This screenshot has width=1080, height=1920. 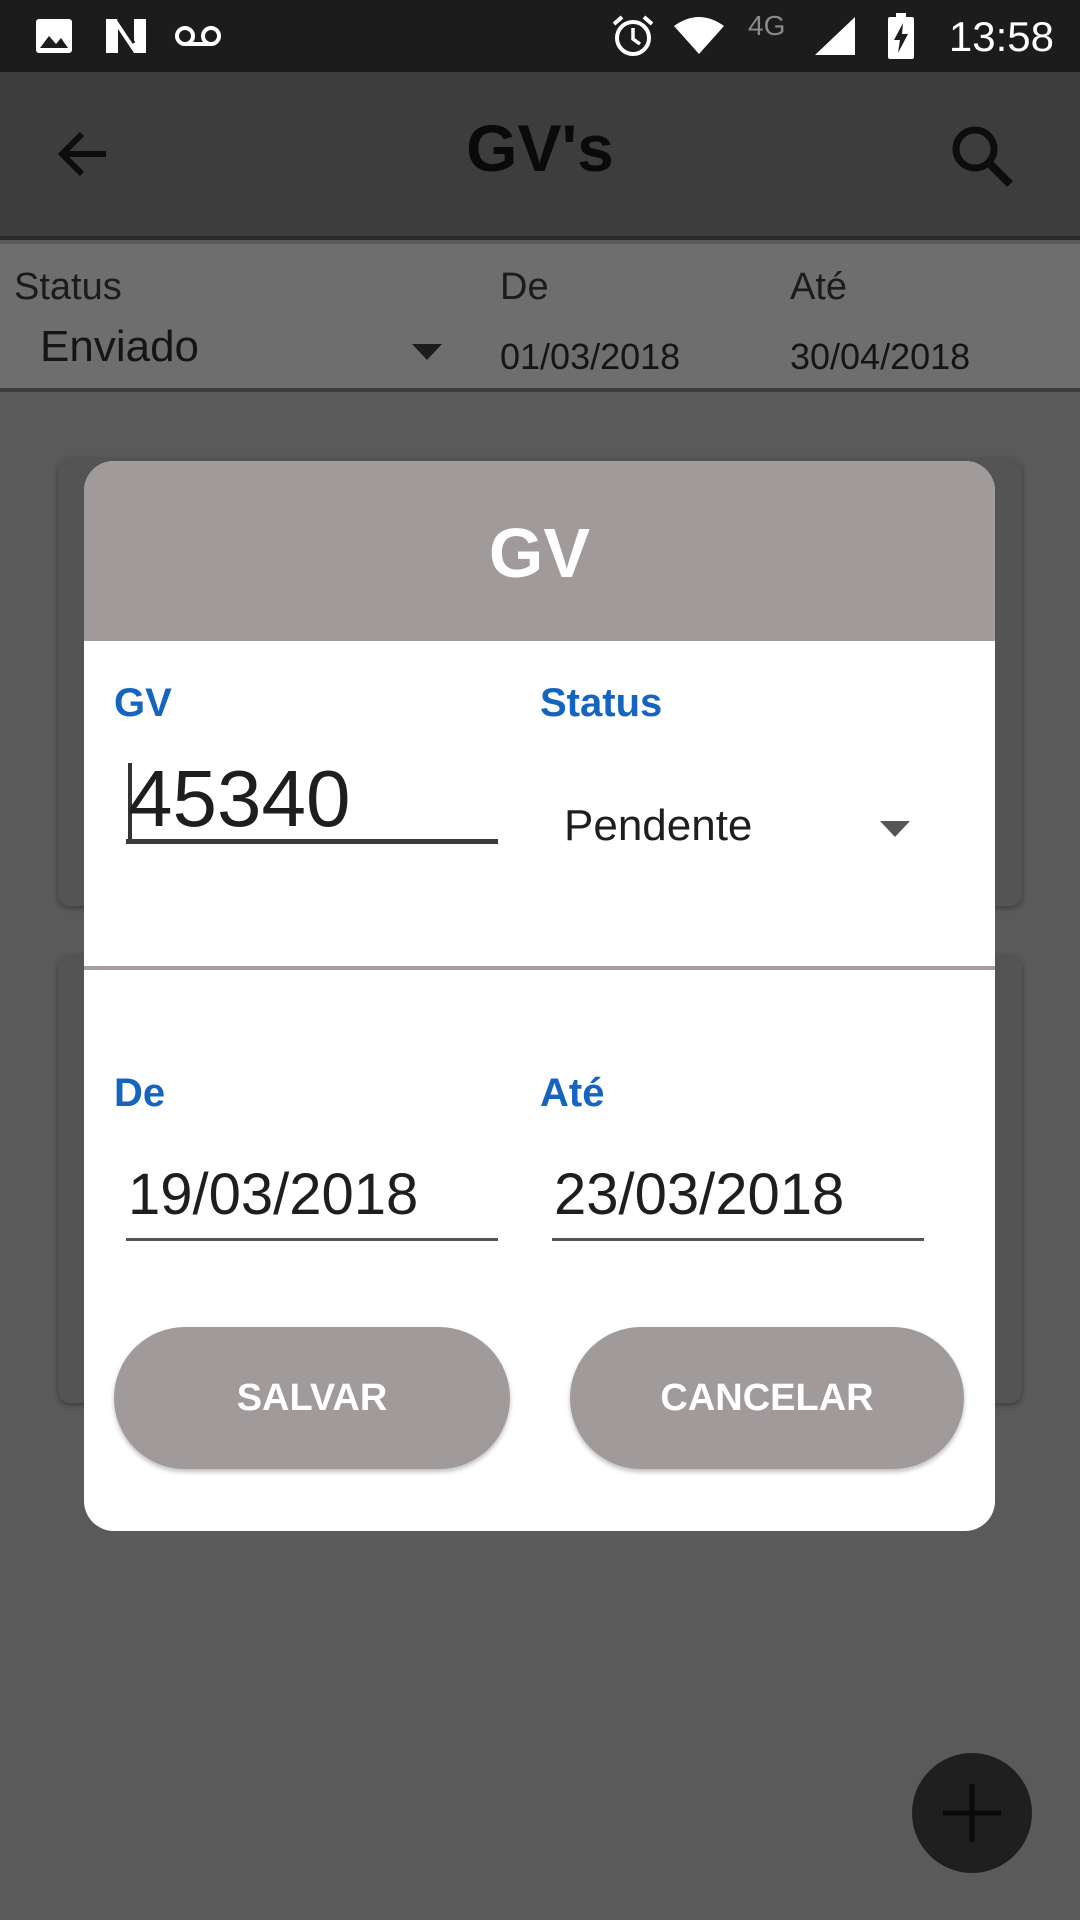 What do you see at coordinates (590, 357) in the screenshot?
I see `filter-from-date: 01/03/2018` at bounding box center [590, 357].